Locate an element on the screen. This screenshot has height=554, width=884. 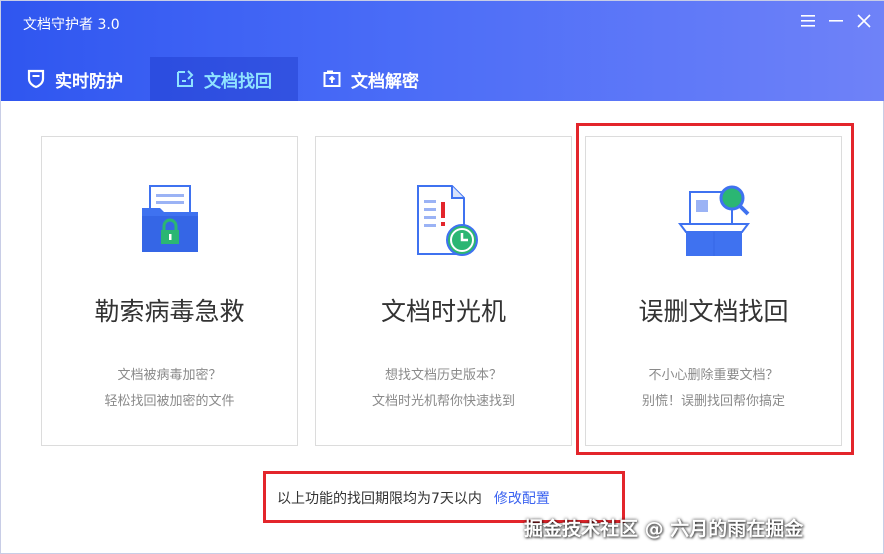
minimize-icon is located at coordinates (836, 21).